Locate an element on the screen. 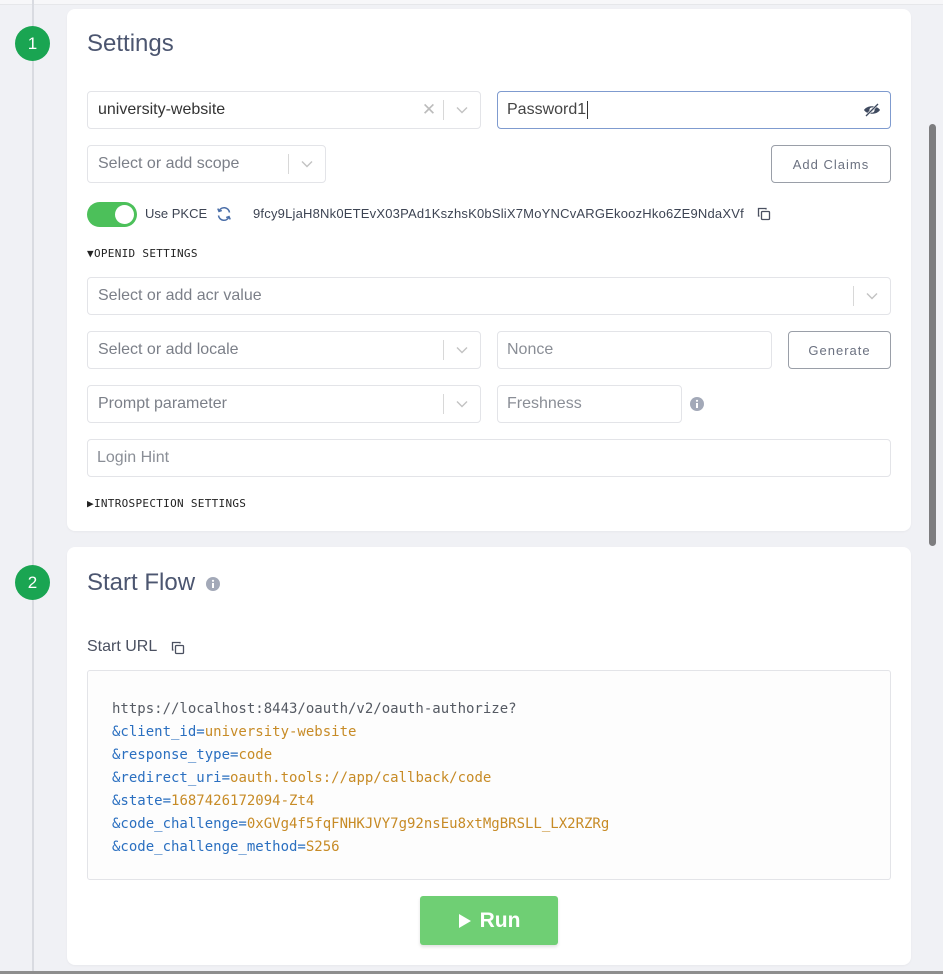 Image resolution: width=943 pixels, height=974 pixels. caret-right-icon: ▶ is located at coordinates (90, 503).